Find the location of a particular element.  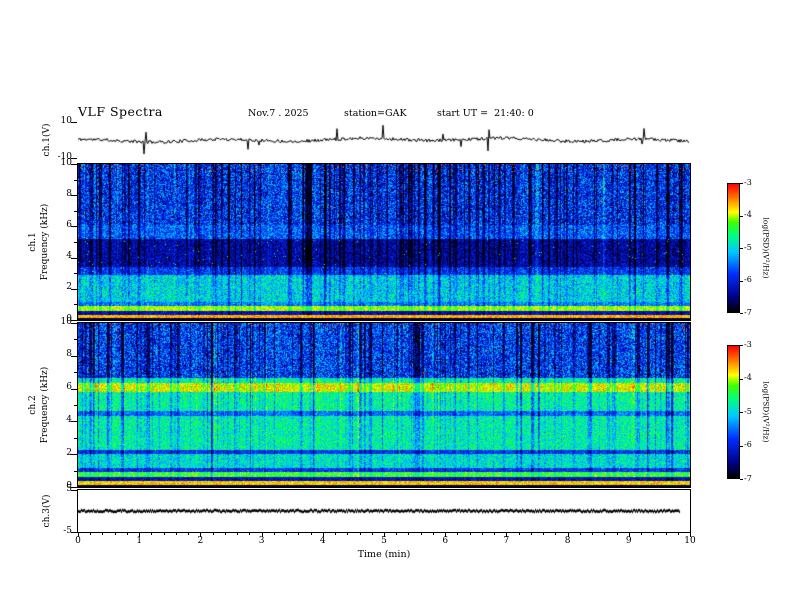

ch1-frequency-axis-label: Frequency (kHz) is located at coordinates (45, 242).